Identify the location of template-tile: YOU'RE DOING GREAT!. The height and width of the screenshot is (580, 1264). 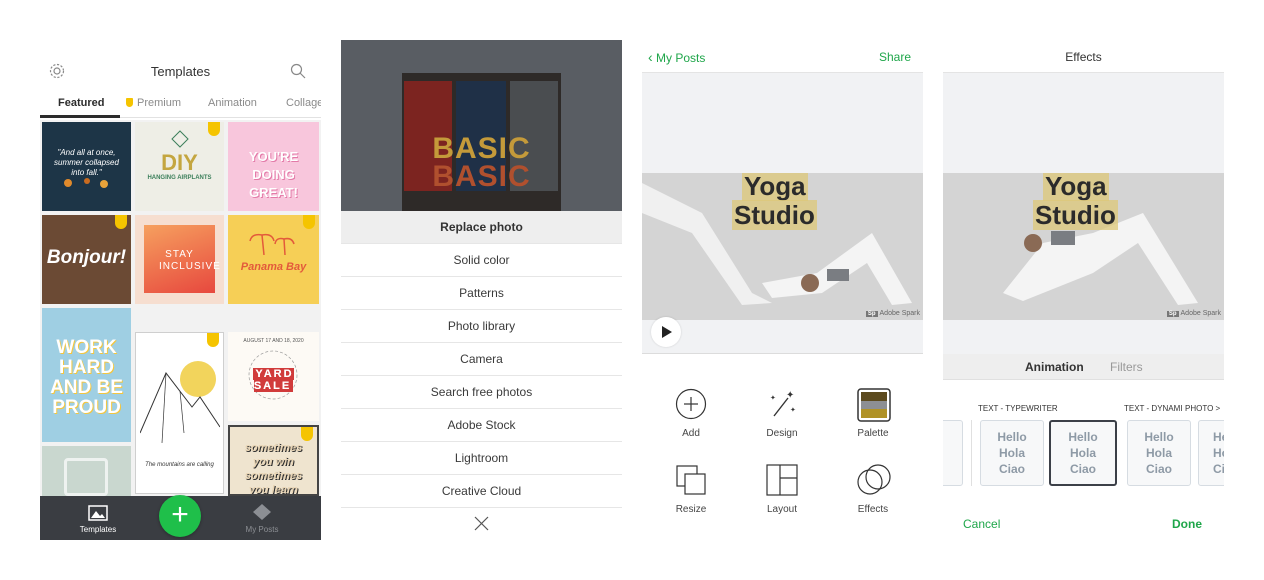
(273, 166).